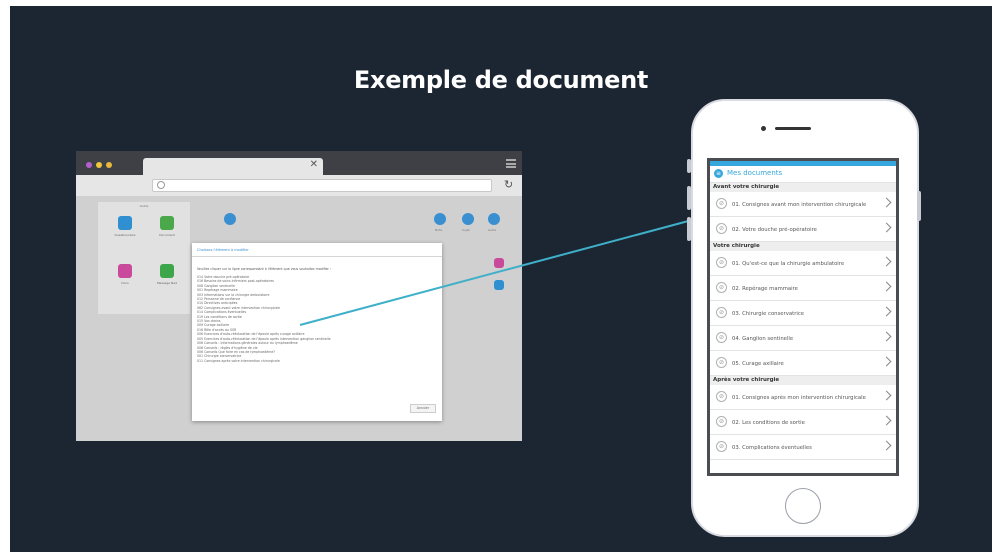 This screenshot has height=556, width=1002. What do you see at coordinates (803, 174) in the screenshot?
I see `app-header: ≡ Mes documents` at bounding box center [803, 174].